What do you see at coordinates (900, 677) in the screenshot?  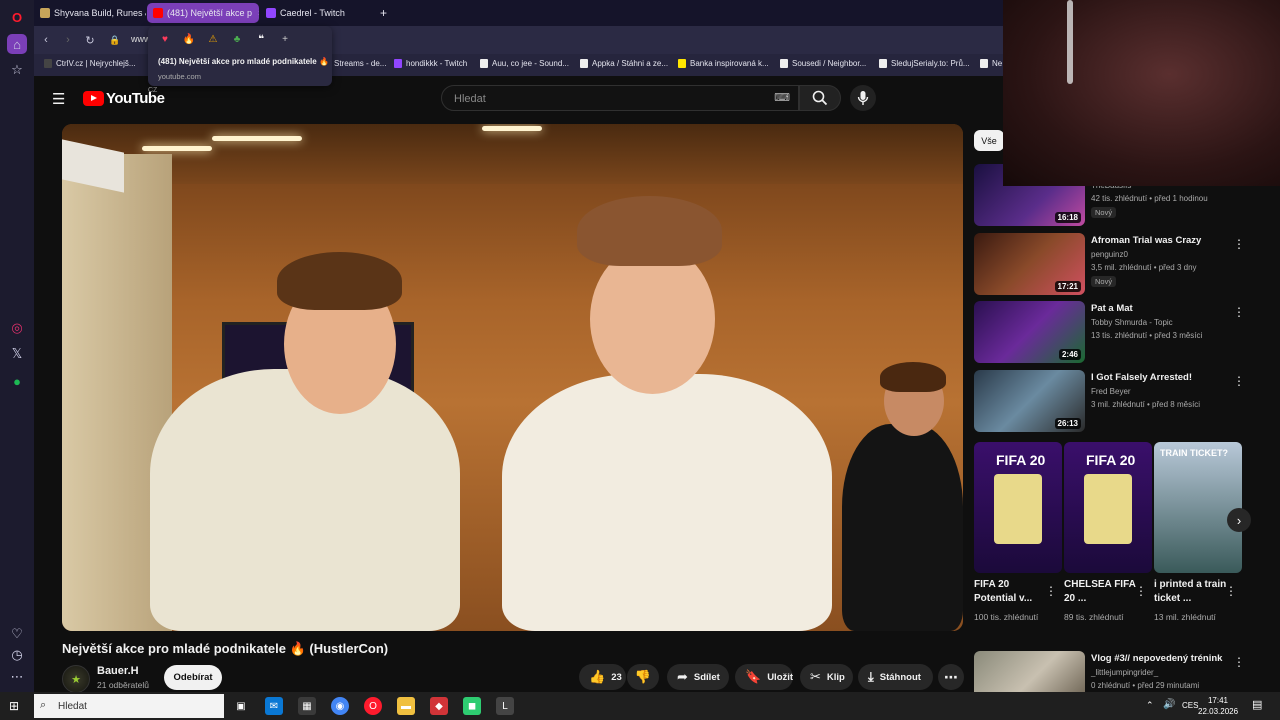 I see `download-label: Stáhnout` at bounding box center [900, 677].